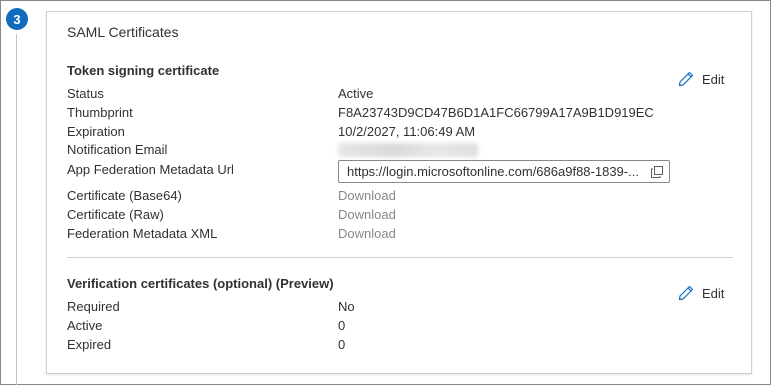 This screenshot has width=771, height=385. What do you see at coordinates (89, 344) in the screenshot?
I see `expired-label: Expired` at bounding box center [89, 344].